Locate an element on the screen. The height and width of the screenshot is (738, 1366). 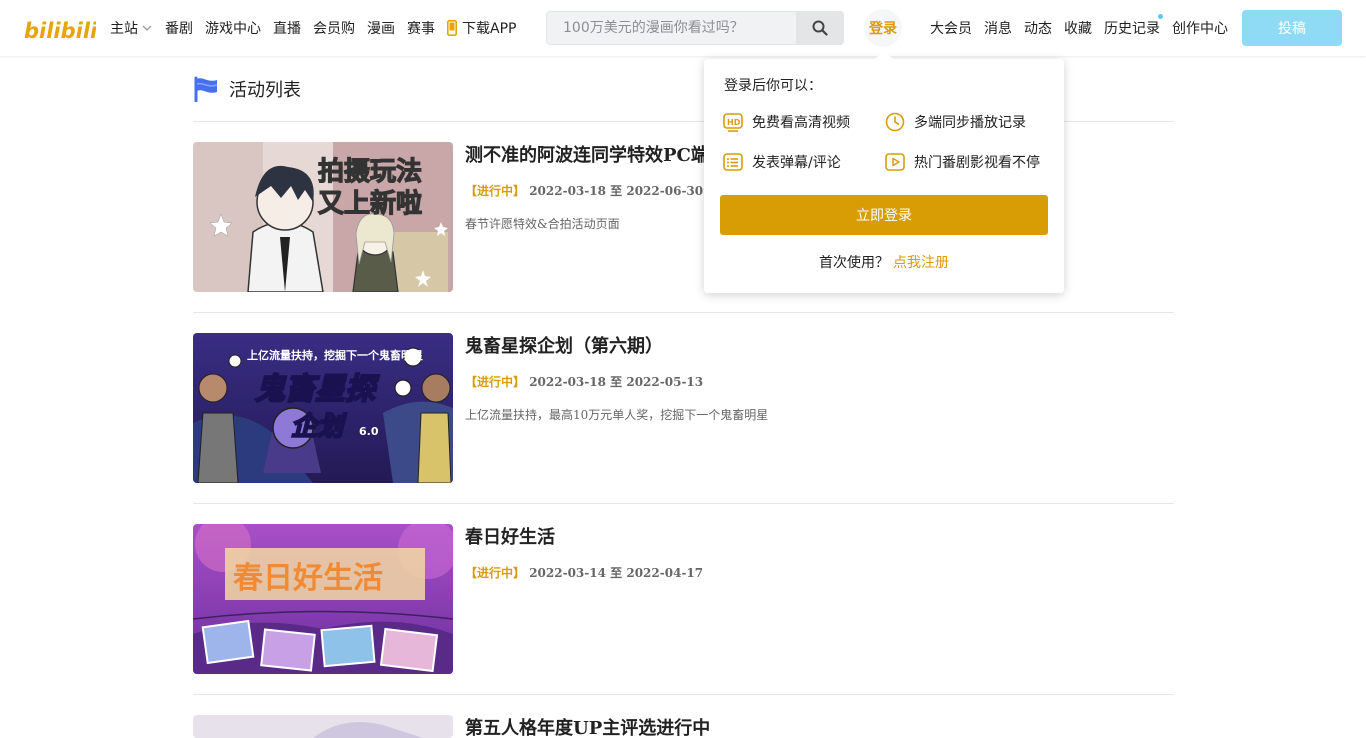
activity-description: 上亿流量扶持，最高10万元单人奖，挖掘下一个鬼畜明星 is located at coordinates (617, 415).